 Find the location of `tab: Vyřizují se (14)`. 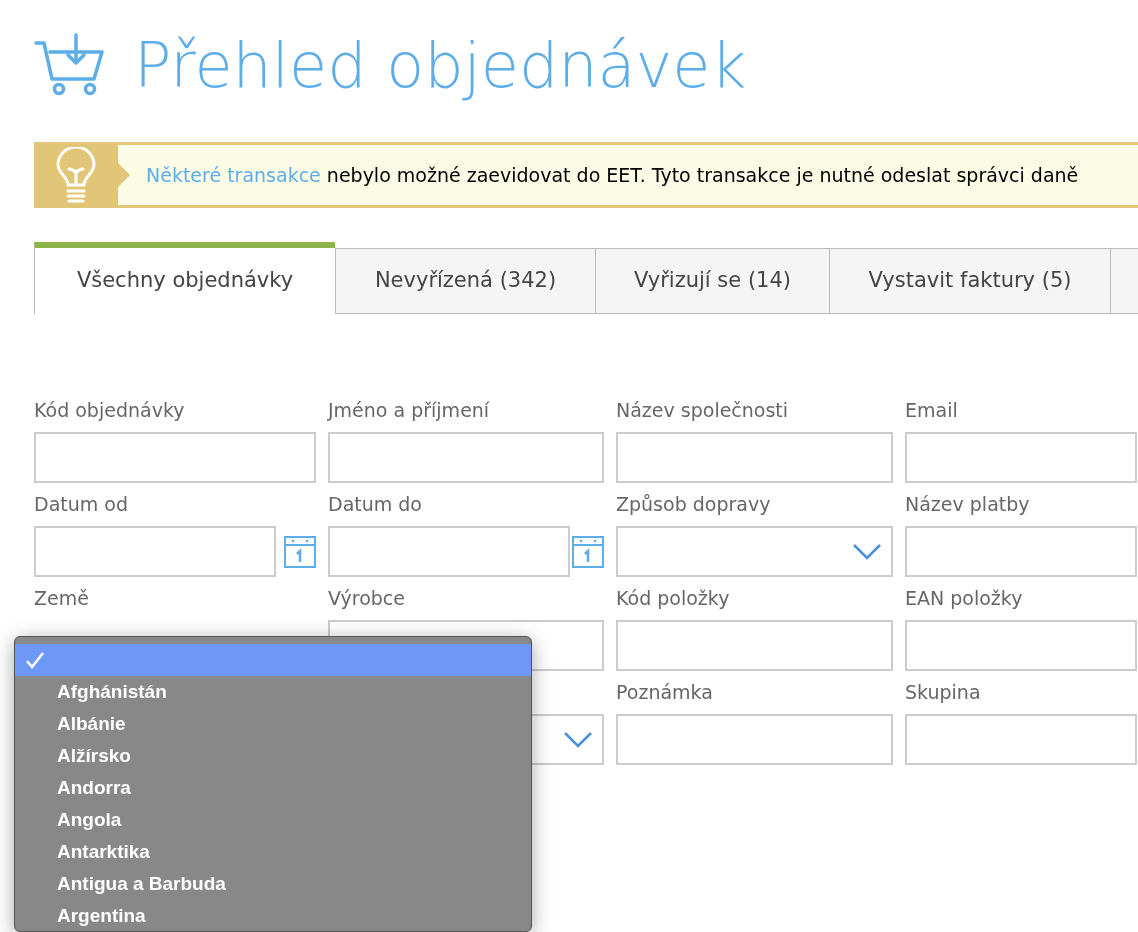

tab: Vyřizují se (14) is located at coordinates (712, 280).